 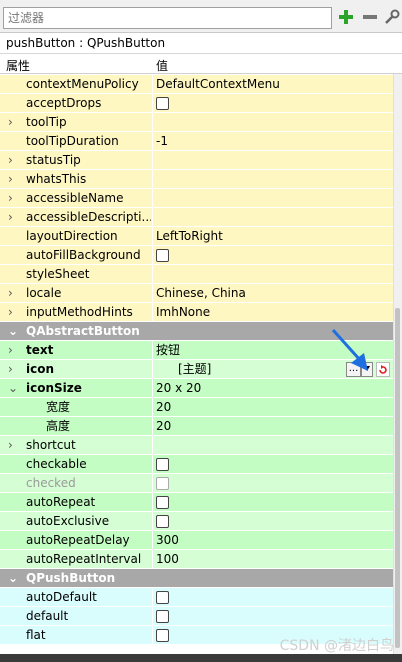 I want to click on property-row: › shortcut, so click(x=201, y=445).